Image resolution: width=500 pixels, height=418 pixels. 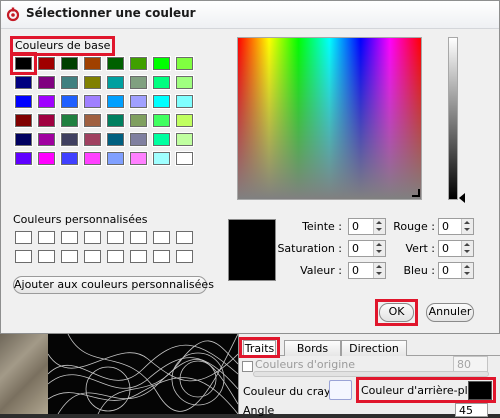 What do you see at coordinates (367, 270) in the screenshot?
I see `value-spinbox: 0` at bounding box center [367, 270].